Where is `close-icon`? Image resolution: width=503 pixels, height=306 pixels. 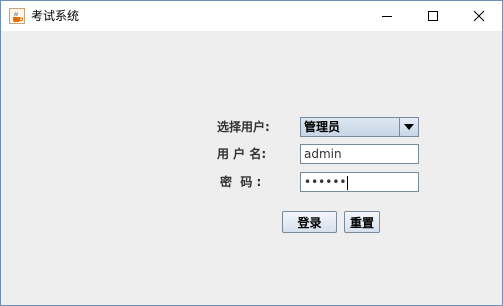
close-icon is located at coordinates (479, 16).